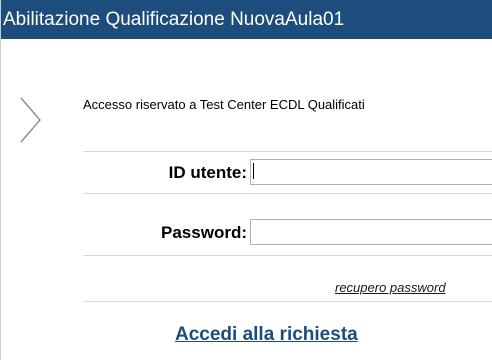 The image size is (492, 360). What do you see at coordinates (204, 232) in the screenshot?
I see `password-label: Password:` at bounding box center [204, 232].